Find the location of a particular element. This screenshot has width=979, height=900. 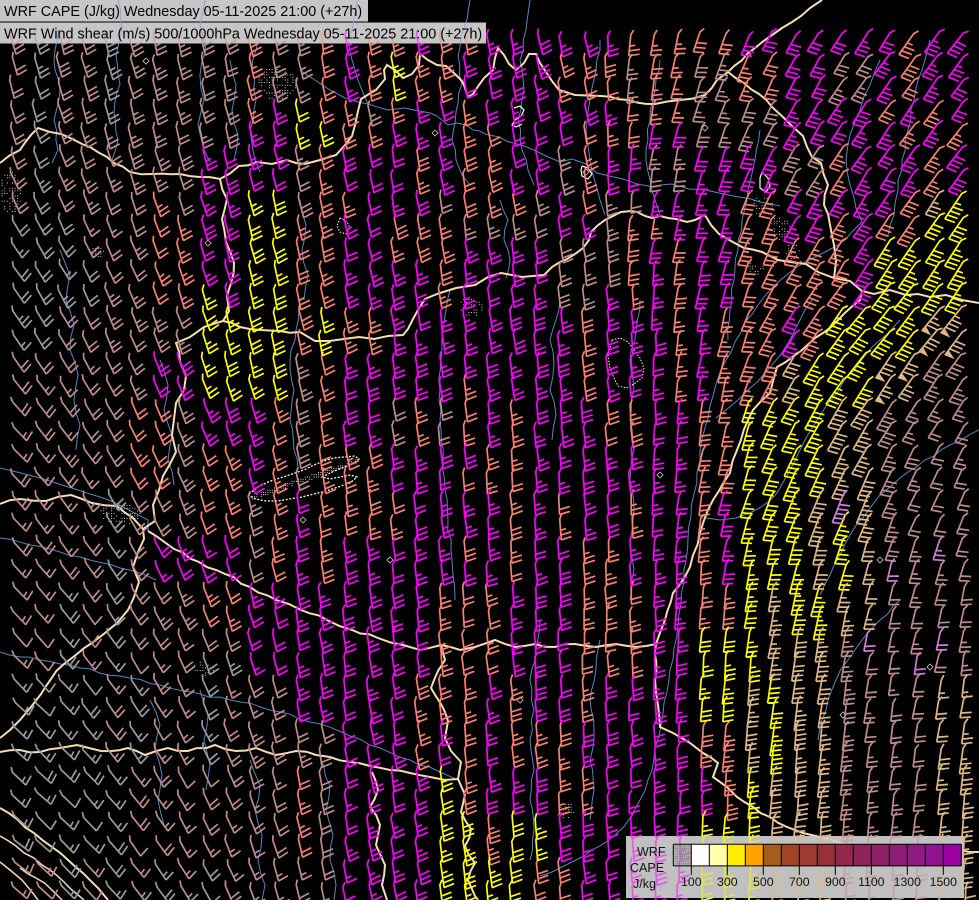

svg-text: 900 is located at coordinates (835, 882).